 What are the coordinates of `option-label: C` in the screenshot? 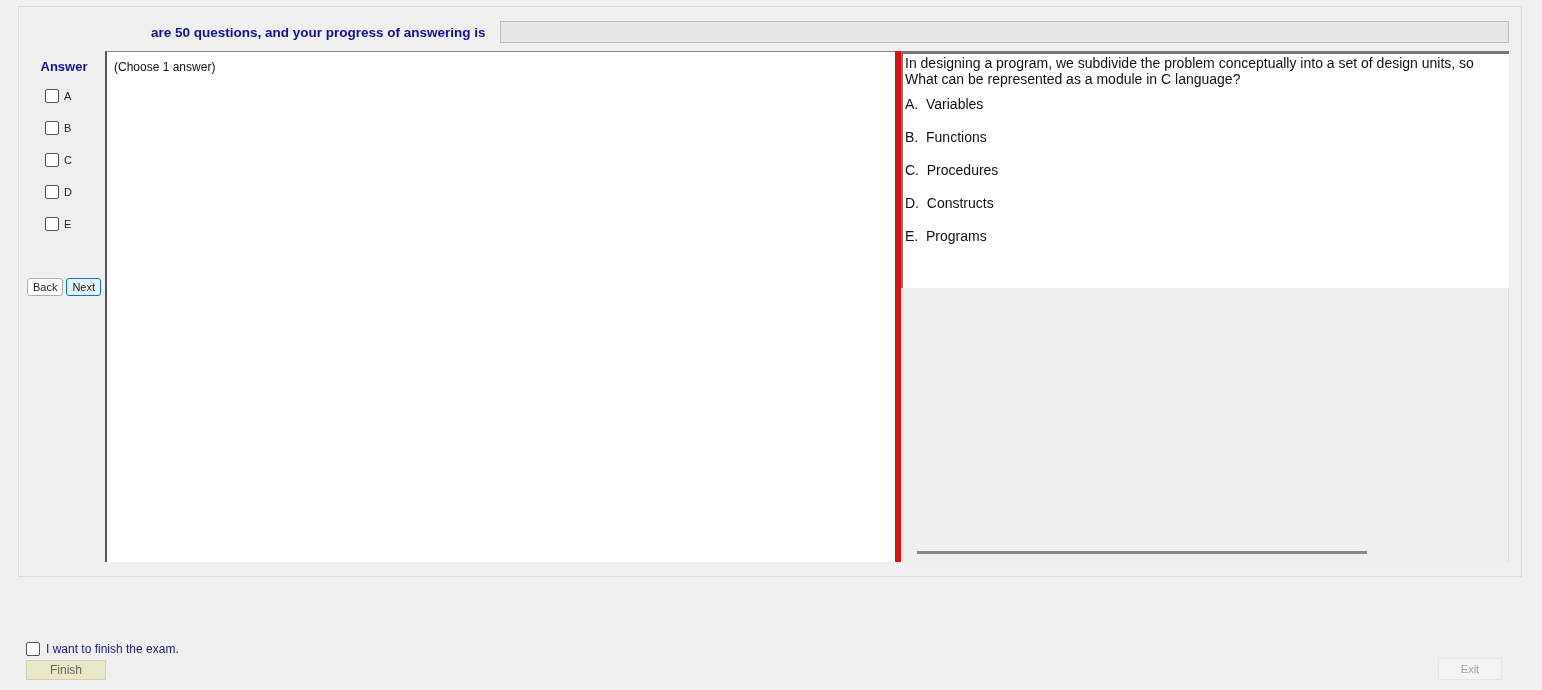 It's located at (68, 160).